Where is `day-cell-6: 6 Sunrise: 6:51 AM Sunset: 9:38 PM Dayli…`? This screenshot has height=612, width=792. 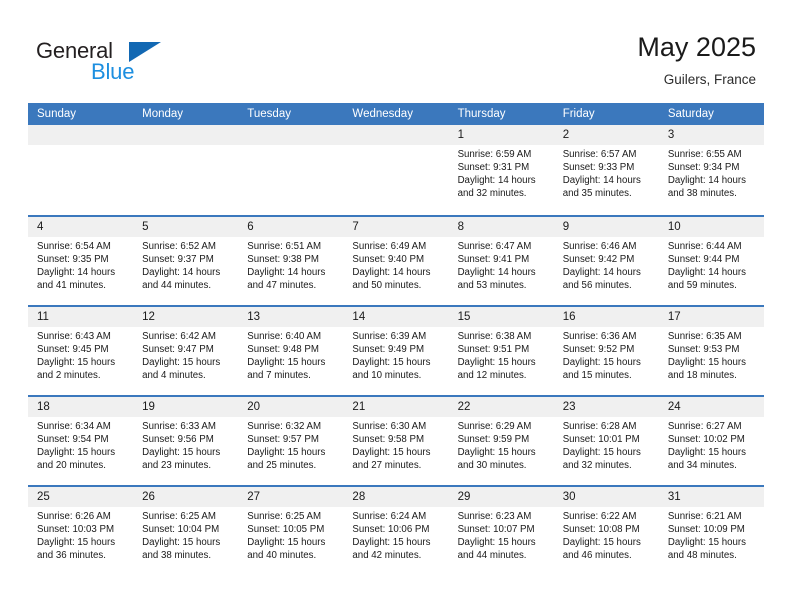
day-cell-6: 6 Sunrise: 6:51 AM Sunset: 9:38 PM Dayli… is located at coordinates (291, 261).